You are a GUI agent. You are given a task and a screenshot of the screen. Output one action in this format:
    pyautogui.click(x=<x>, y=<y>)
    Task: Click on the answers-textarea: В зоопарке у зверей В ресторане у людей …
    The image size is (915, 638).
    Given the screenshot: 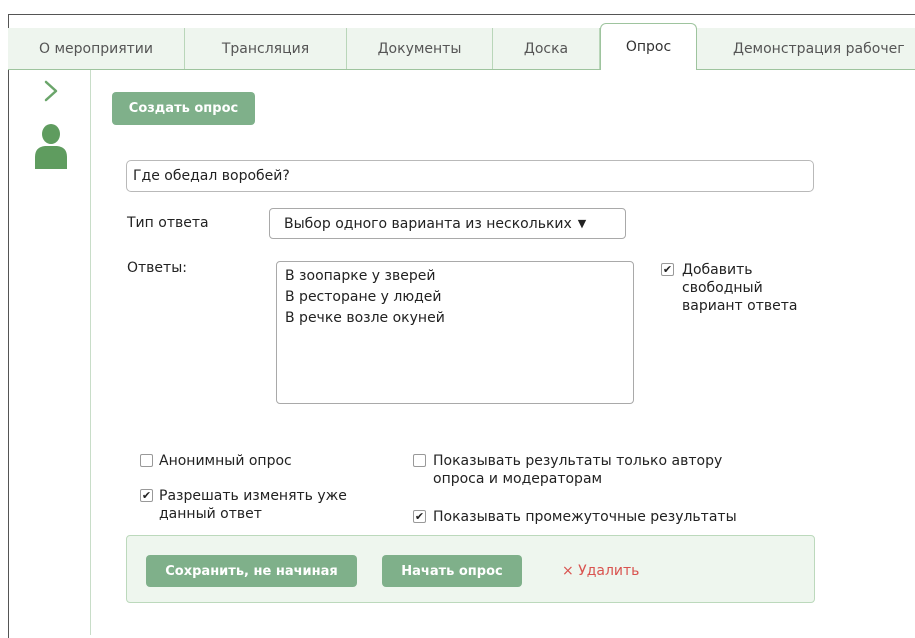 What is the action you would take?
    pyautogui.click(x=455, y=332)
    